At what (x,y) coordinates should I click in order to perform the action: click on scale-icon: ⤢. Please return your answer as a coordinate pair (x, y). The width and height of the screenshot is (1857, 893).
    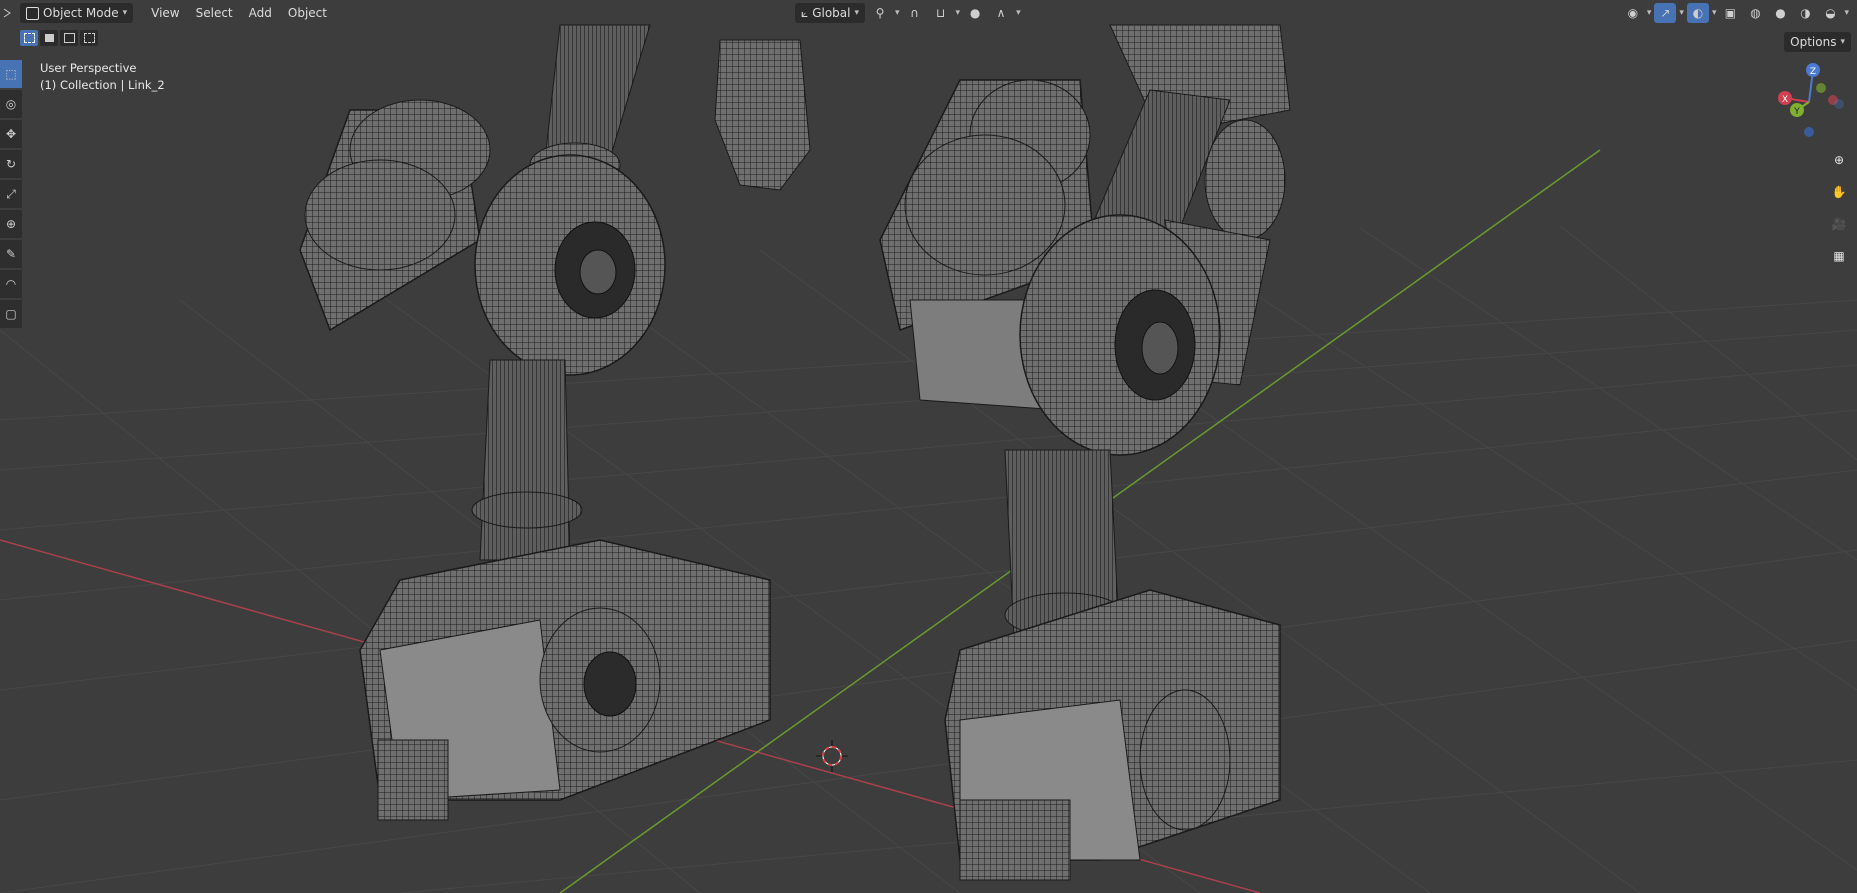
    Looking at the image, I should click on (11, 194).